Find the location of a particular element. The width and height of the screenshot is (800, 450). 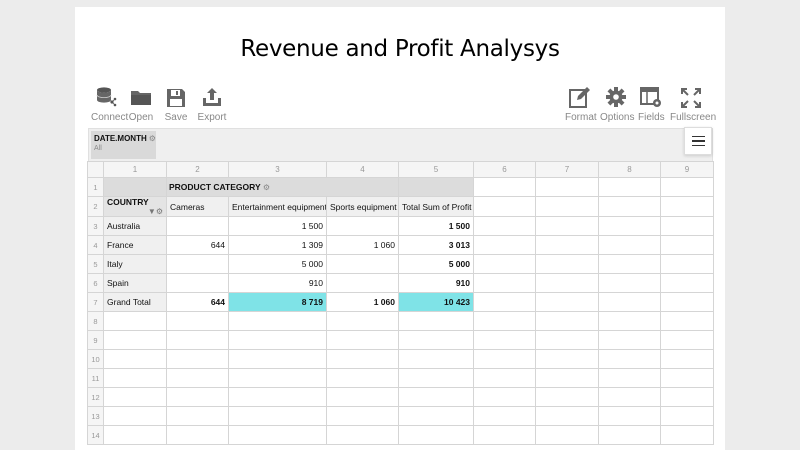

gear-icon: ⚙ is located at coordinates (266, 187).